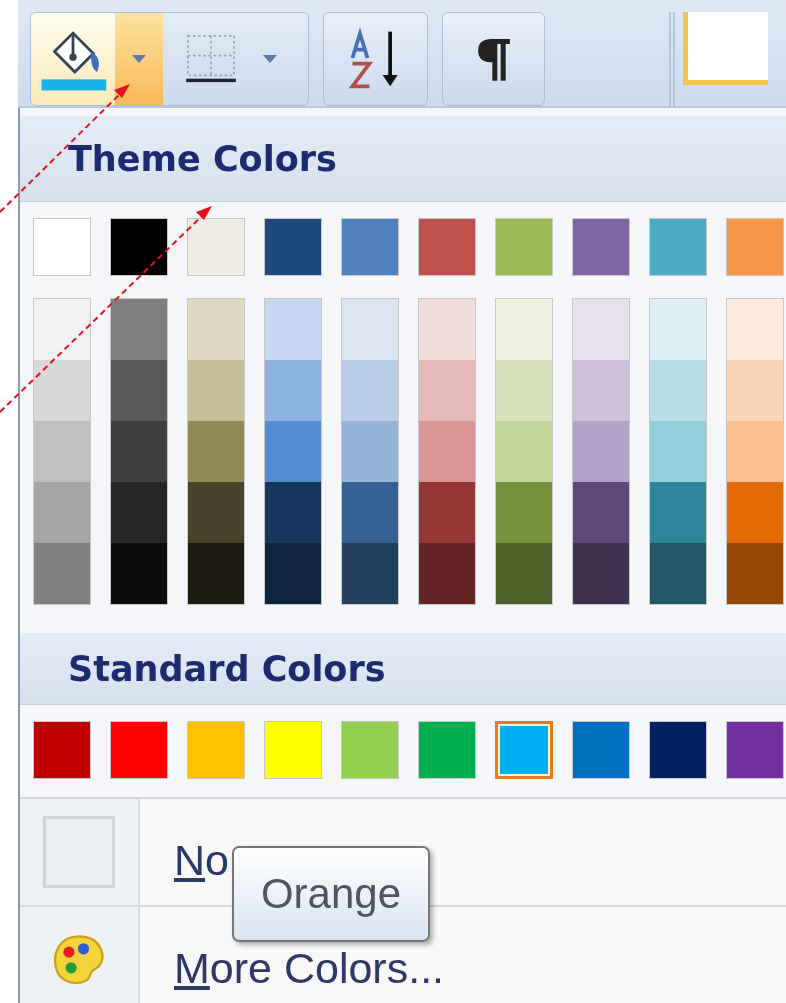 The height and width of the screenshot is (1003, 786). What do you see at coordinates (79, 852) in the screenshot?
I see `empty-swatch-icon` at bounding box center [79, 852].